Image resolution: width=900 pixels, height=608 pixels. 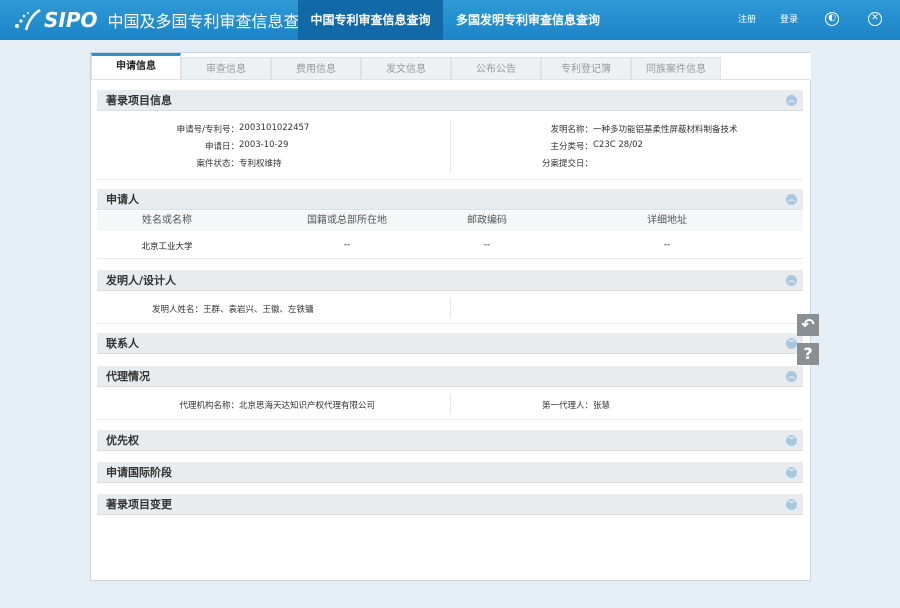 What do you see at coordinates (450, 221) in the screenshot?
I see `applicant-table-header: 姓名或名称 国籍或总部所在地 邮政编码 详细地址` at bounding box center [450, 221].